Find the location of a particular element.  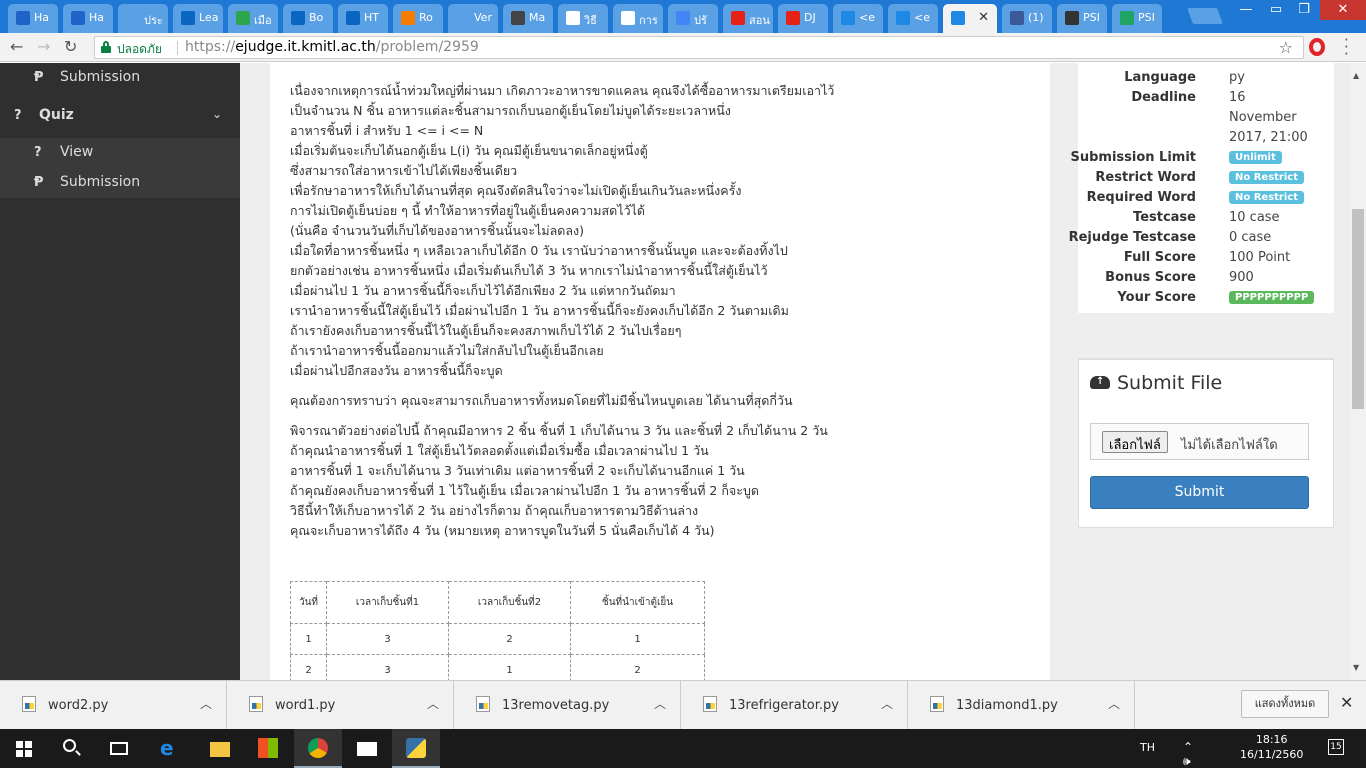

tray-icons: ⌃ 🕪 ⚐ is located at coordinates (1188, 754).